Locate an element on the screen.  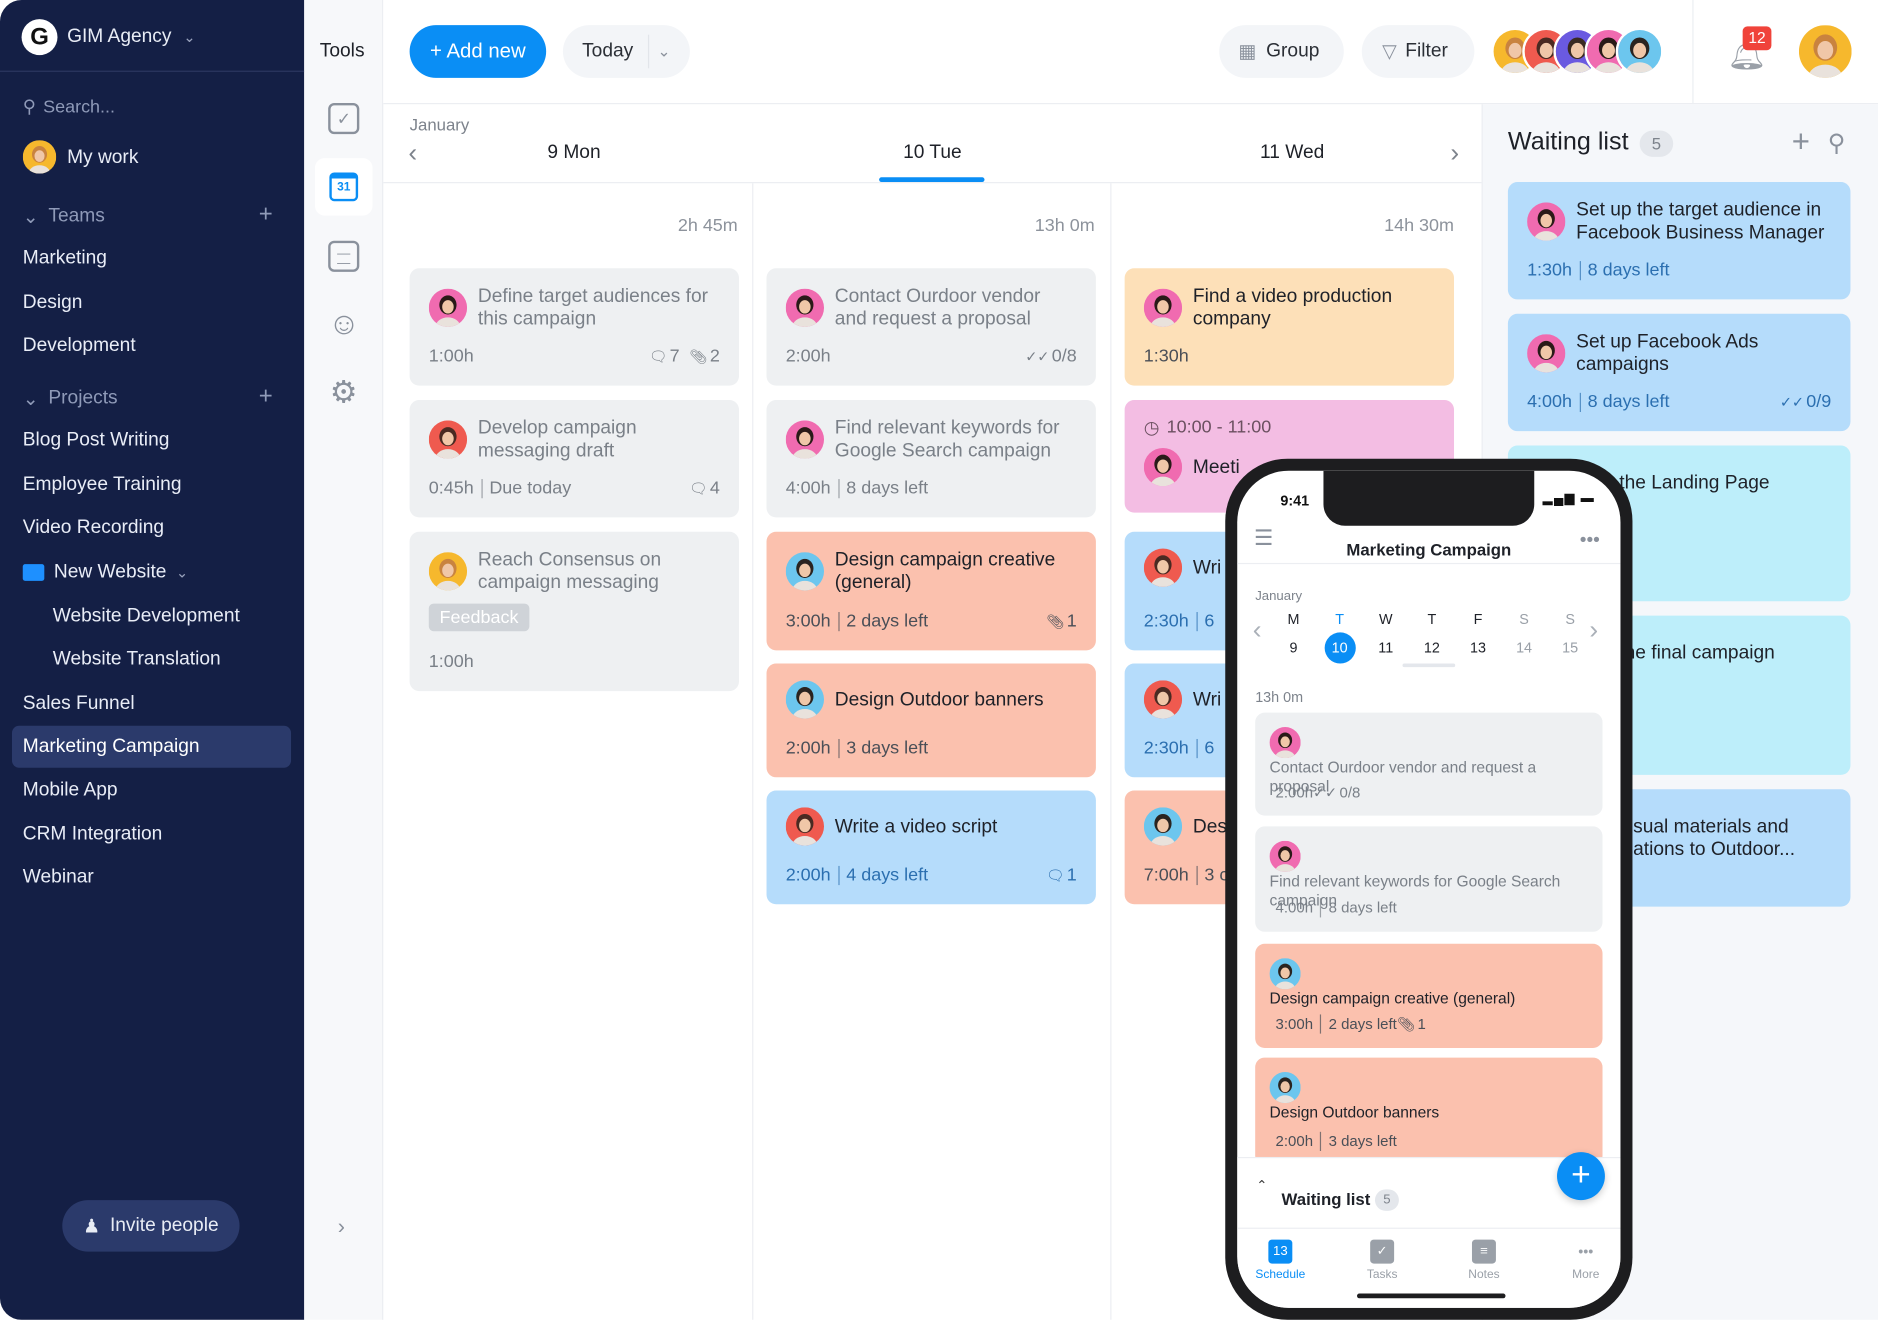
workspace-switcher: GIM Agency ⌄ is located at coordinates (131, 37).